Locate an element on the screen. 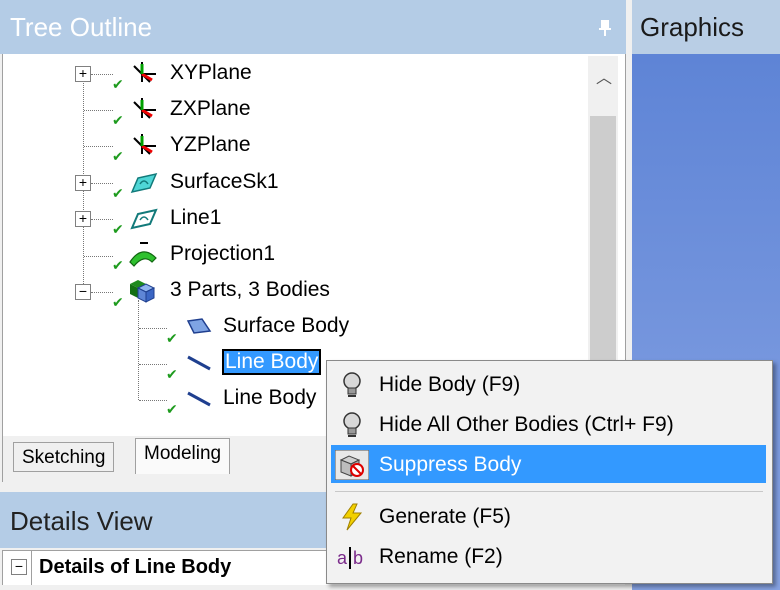 This screenshot has width=780, height=590. surface-sketch-icon is located at coordinates (144, 183).